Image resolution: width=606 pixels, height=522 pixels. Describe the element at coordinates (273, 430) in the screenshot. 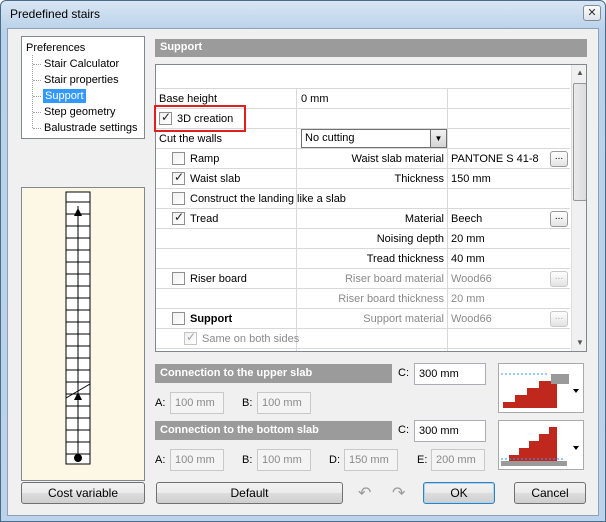

I see `bottom-slab-header: Connection to the bottom slab` at that location.